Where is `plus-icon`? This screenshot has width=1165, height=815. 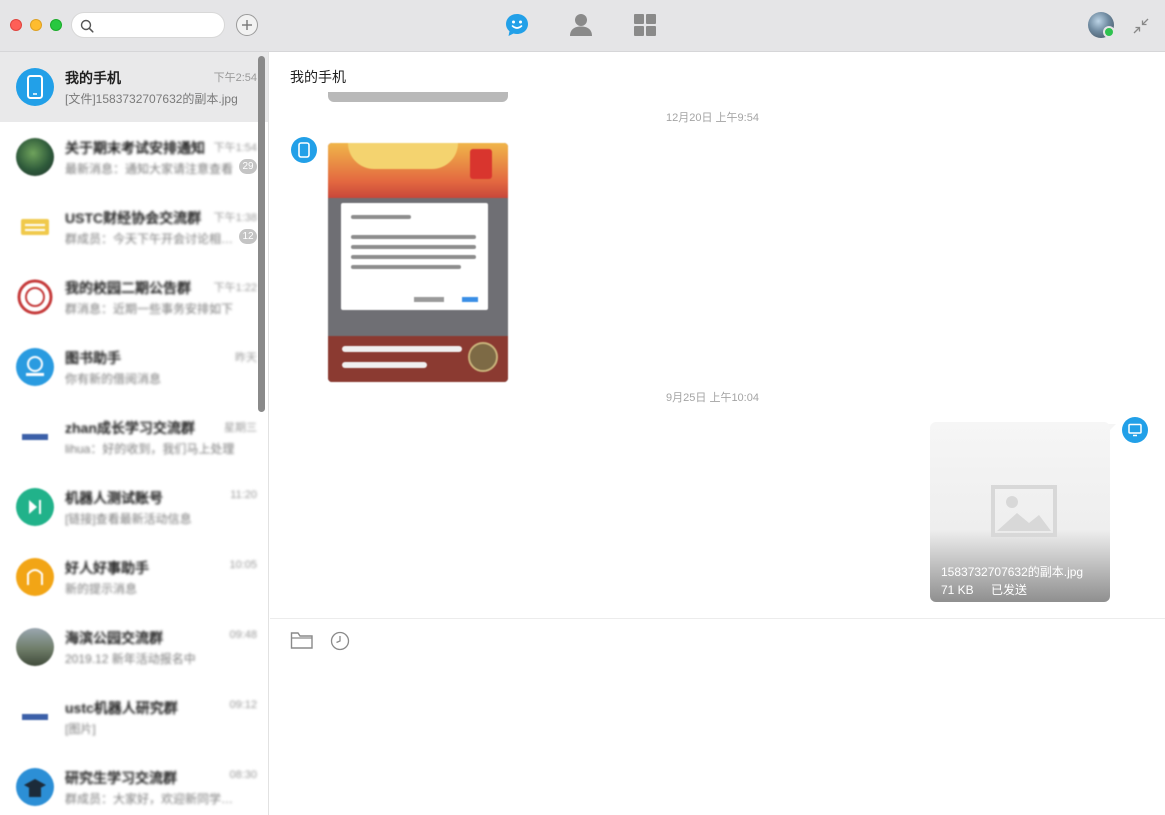
plus-icon is located at coordinates (247, 25).